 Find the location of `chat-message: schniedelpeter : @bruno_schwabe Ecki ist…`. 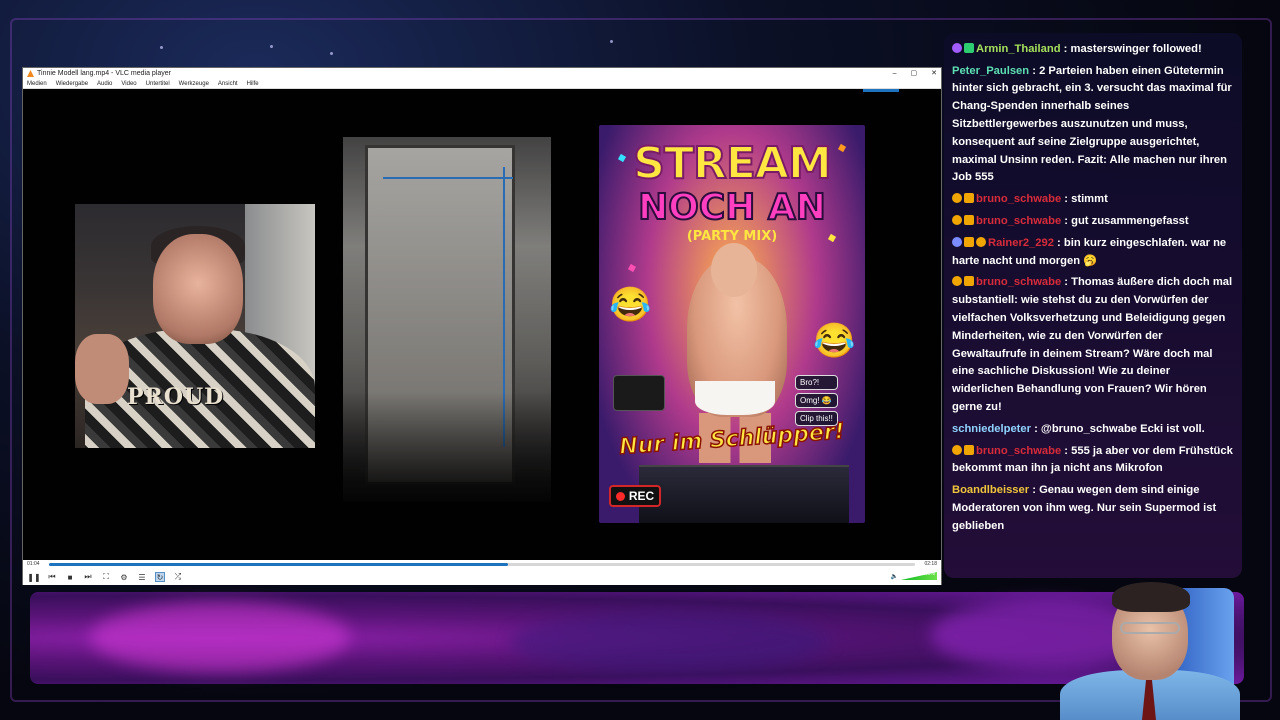

chat-message: schniedelpeter : @bruno_schwabe Ecki ist… is located at coordinates (1093, 430).